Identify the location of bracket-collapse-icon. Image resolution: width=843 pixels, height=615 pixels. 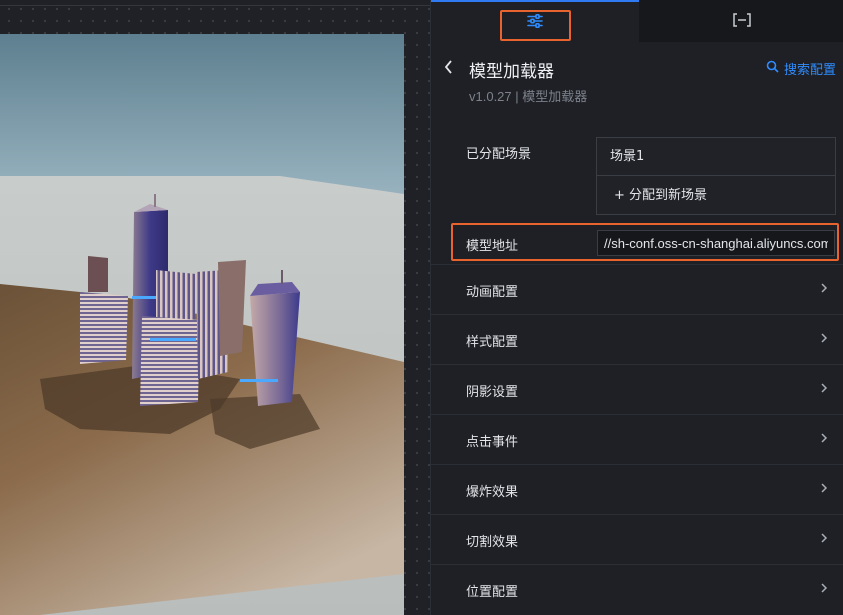
(742, 21).